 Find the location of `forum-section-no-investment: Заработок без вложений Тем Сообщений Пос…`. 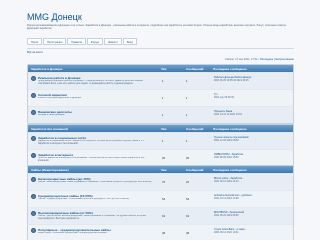

forum-section-no-investment: Заработок без вложений Тем Сообщений Пос… is located at coordinates (160, 145).